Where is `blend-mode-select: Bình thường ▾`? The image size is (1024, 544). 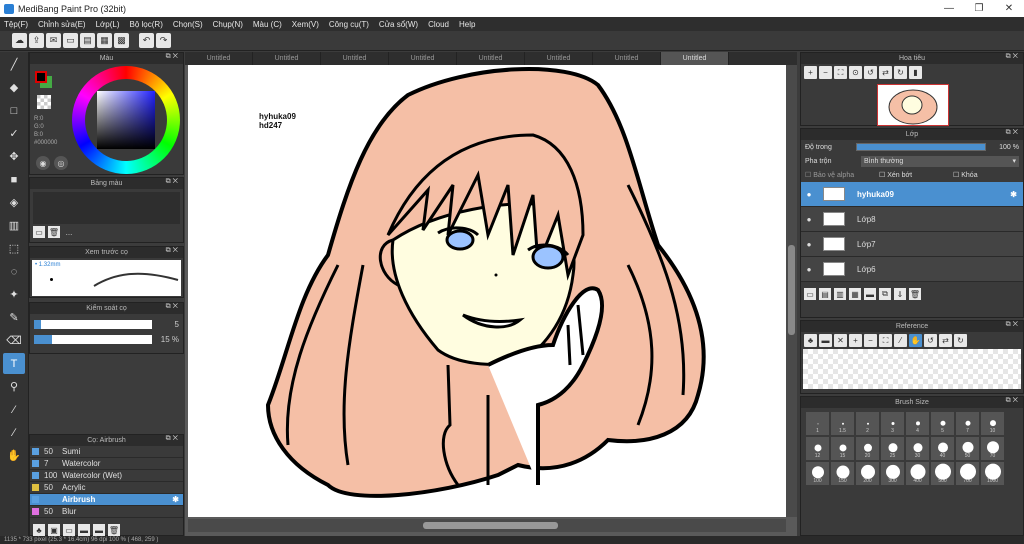 blend-mode-select: Bình thường ▾ is located at coordinates (940, 161).